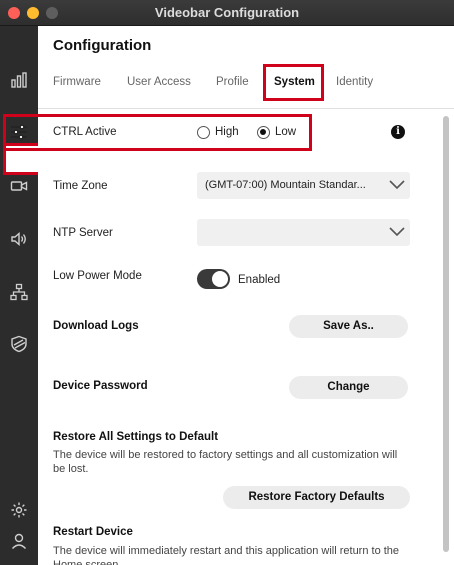  What do you see at coordinates (19, 541) in the screenshot?
I see `user-icon` at bounding box center [19, 541].